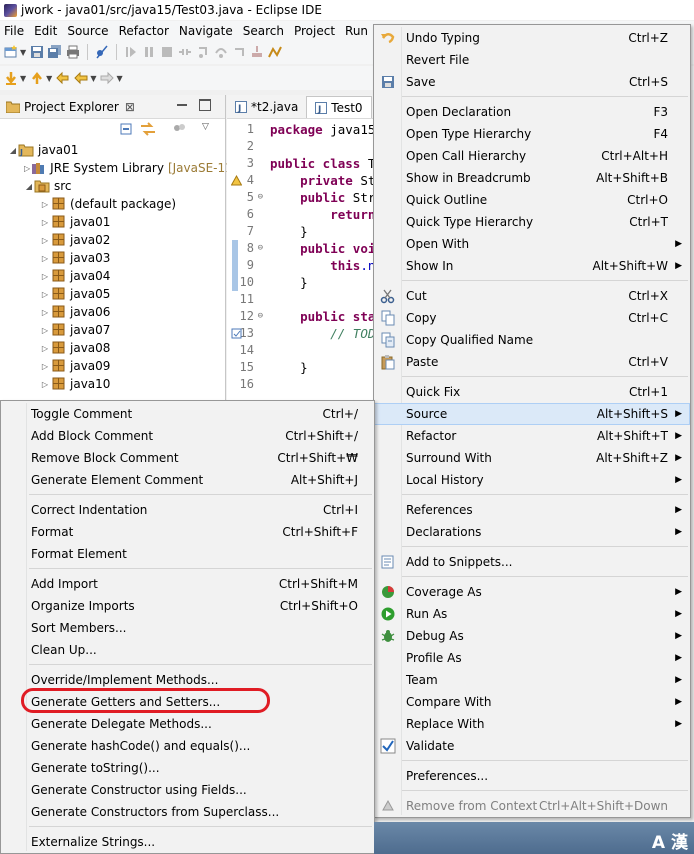 The image size is (694, 854). What do you see at coordinates (670, 840) in the screenshot?
I see `ime-indicator: A 漢` at bounding box center [670, 840].